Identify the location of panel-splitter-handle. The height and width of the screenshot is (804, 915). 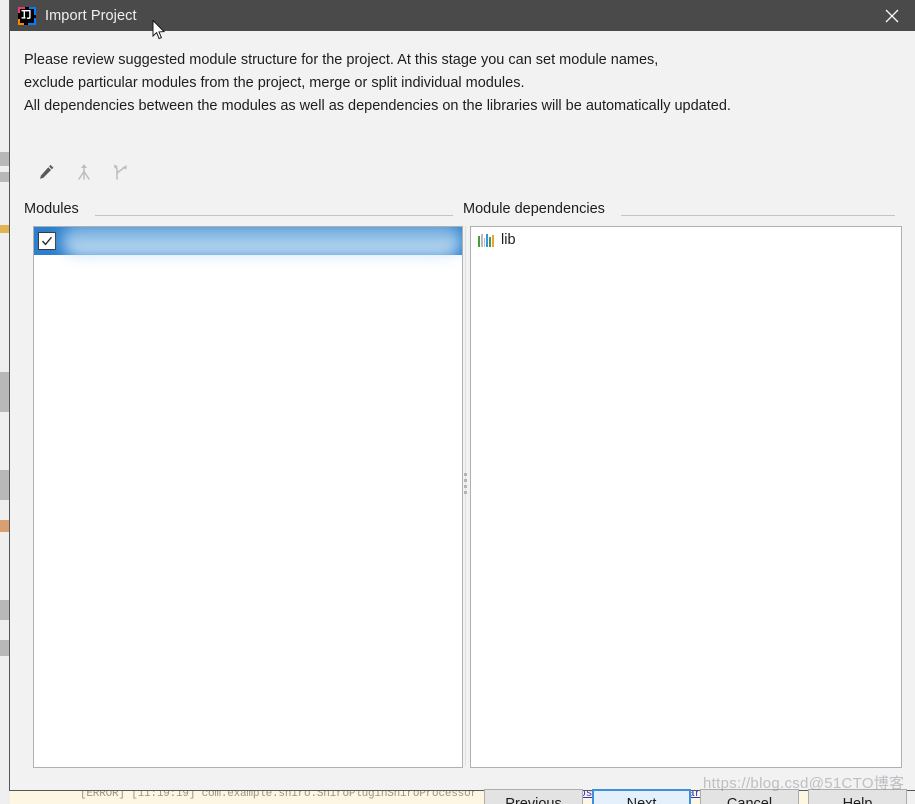
(465, 483).